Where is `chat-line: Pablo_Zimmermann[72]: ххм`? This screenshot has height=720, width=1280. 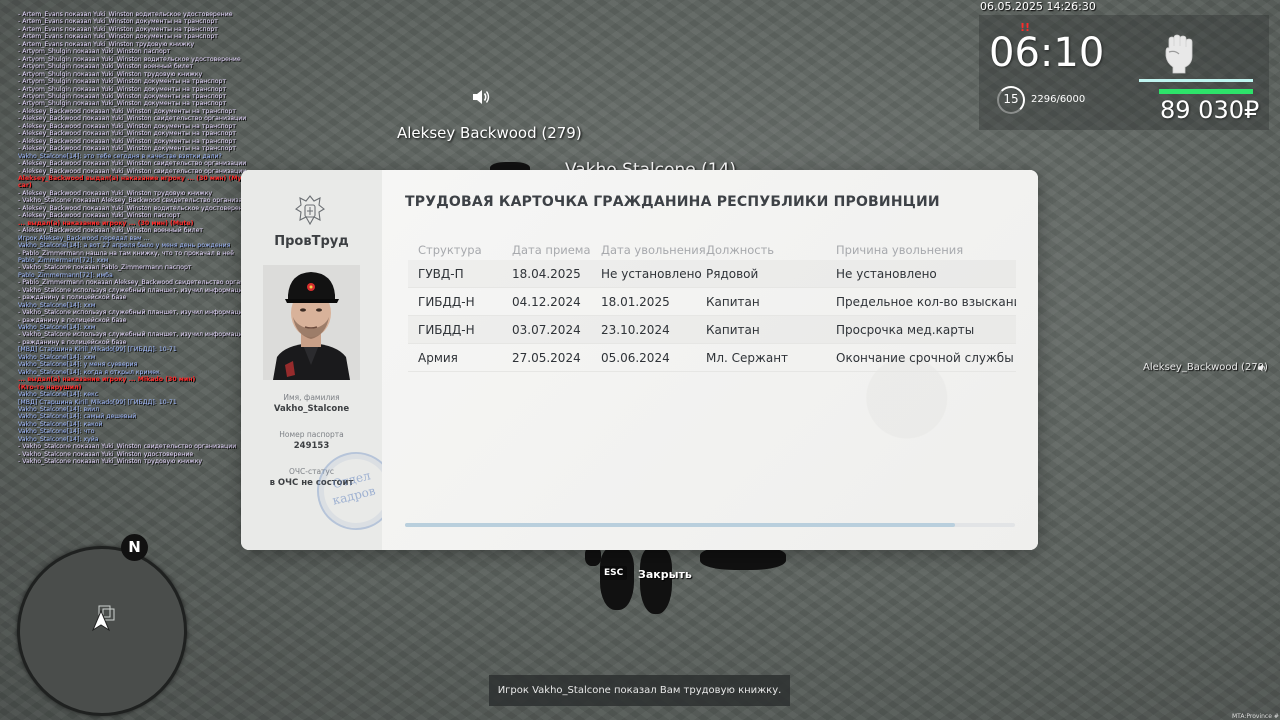 chat-line: Pablo_Zimmermann[72]: ххм is located at coordinates (63, 260).